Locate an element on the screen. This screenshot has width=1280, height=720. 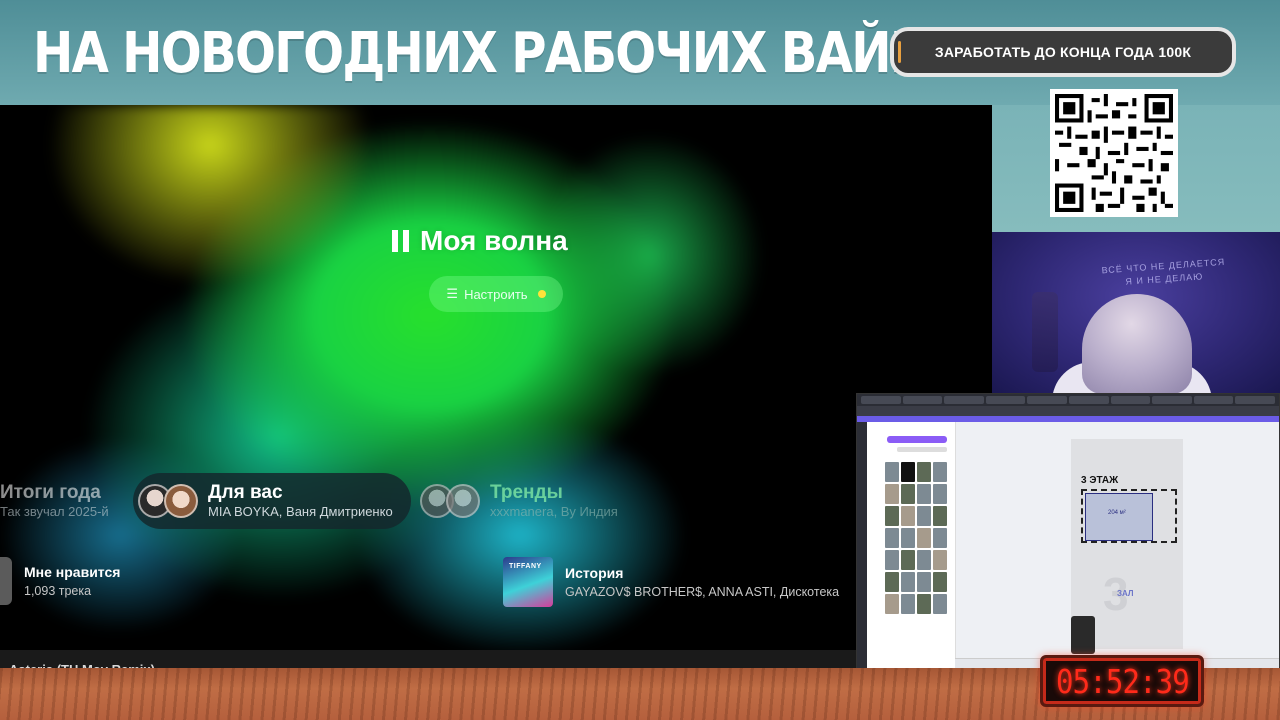
liked-cover is located at coordinates (6, 581).